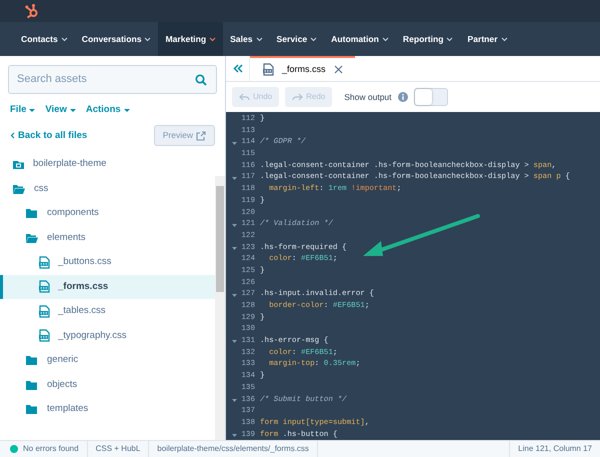 Image resolution: width=600 pixels, height=457 pixels. What do you see at coordinates (107, 188) in the screenshot?
I see `tree-item: css` at bounding box center [107, 188].